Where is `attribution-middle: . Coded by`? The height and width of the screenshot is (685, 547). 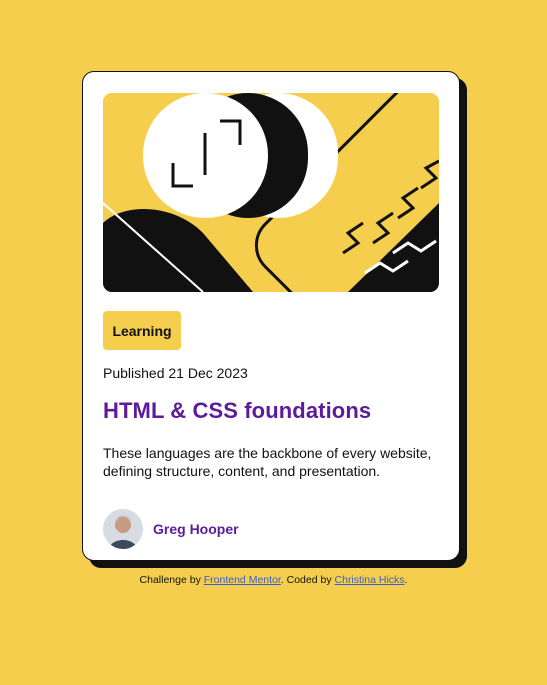 attribution-middle: . Coded by is located at coordinates (306, 580).